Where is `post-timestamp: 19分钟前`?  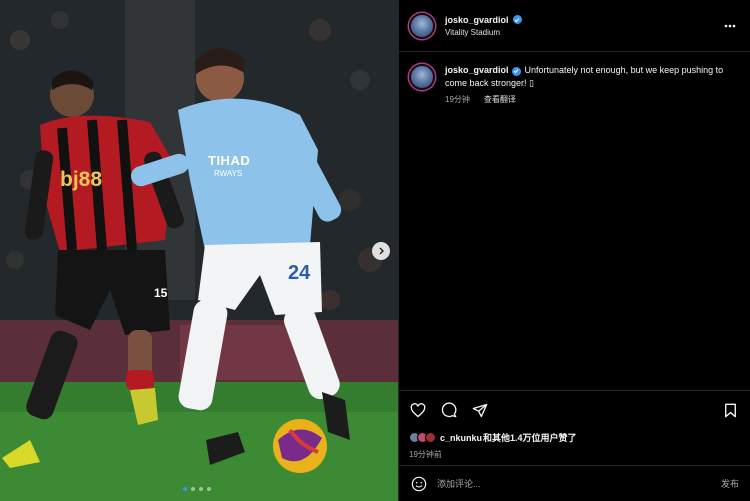 post-timestamp: 19分钟前 is located at coordinates (425, 454).